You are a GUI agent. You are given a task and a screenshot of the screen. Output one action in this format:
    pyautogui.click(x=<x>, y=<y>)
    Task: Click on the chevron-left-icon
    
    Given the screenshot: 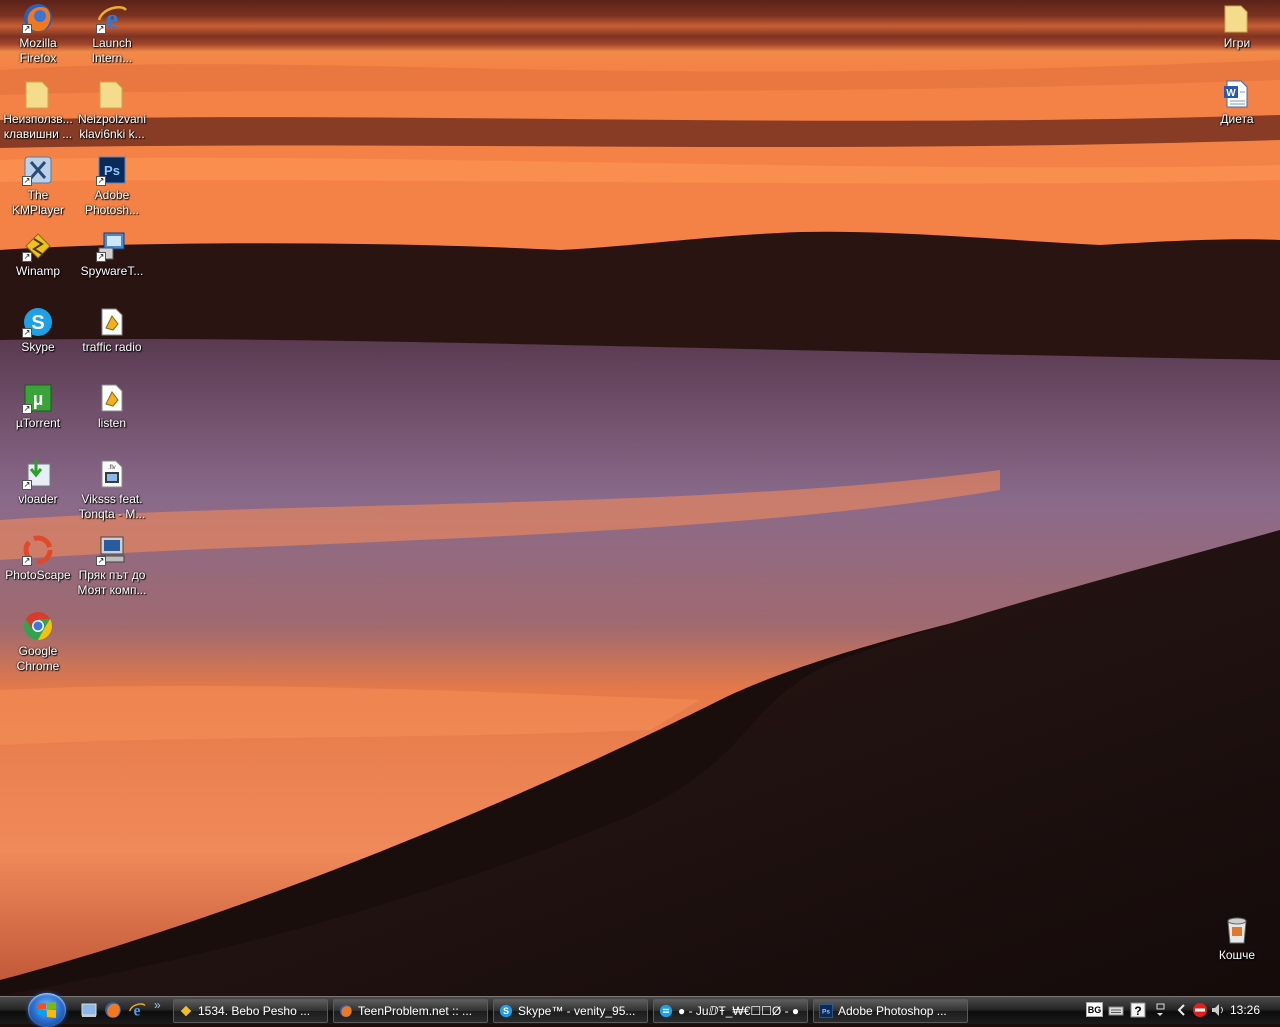 What is the action you would take?
    pyautogui.click(x=1181, y=1010)
    